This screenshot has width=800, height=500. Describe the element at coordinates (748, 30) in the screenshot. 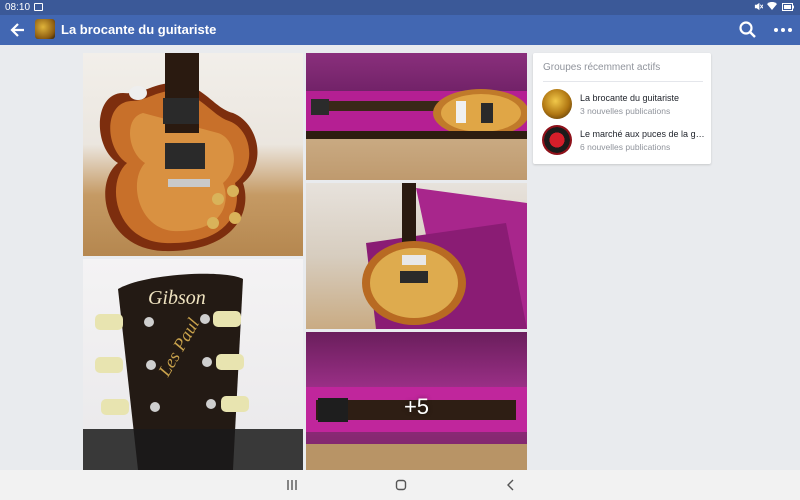

I see `search-icon` at that location.